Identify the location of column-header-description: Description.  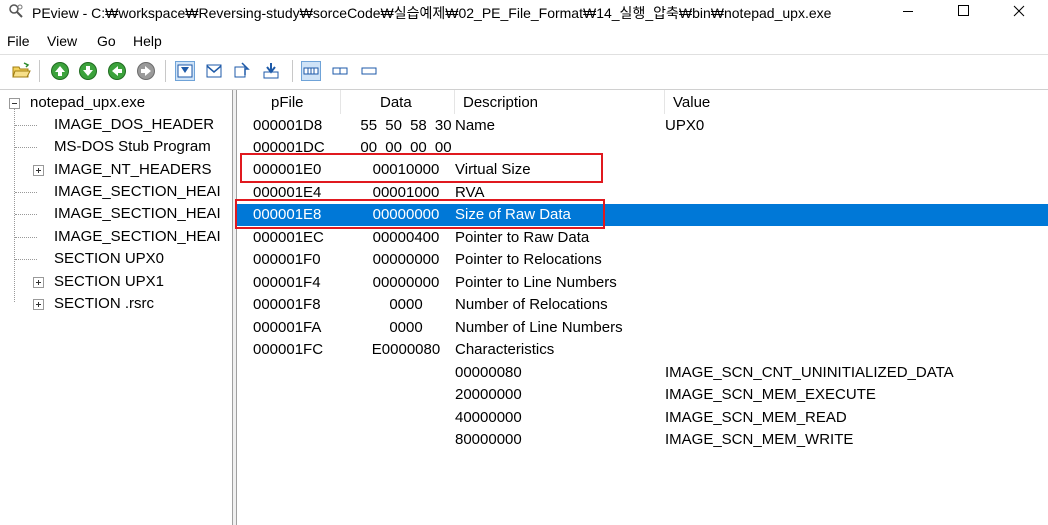
(560, 102).